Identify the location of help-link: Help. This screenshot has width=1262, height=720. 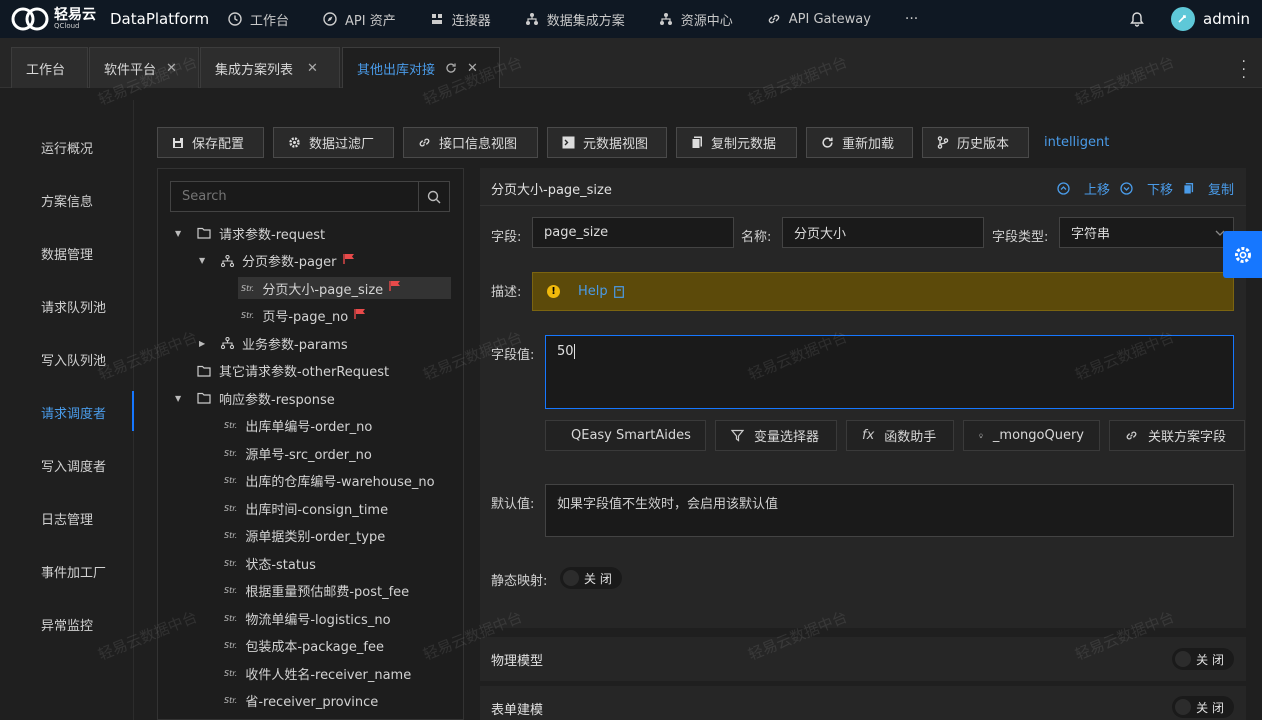
(601, 291).